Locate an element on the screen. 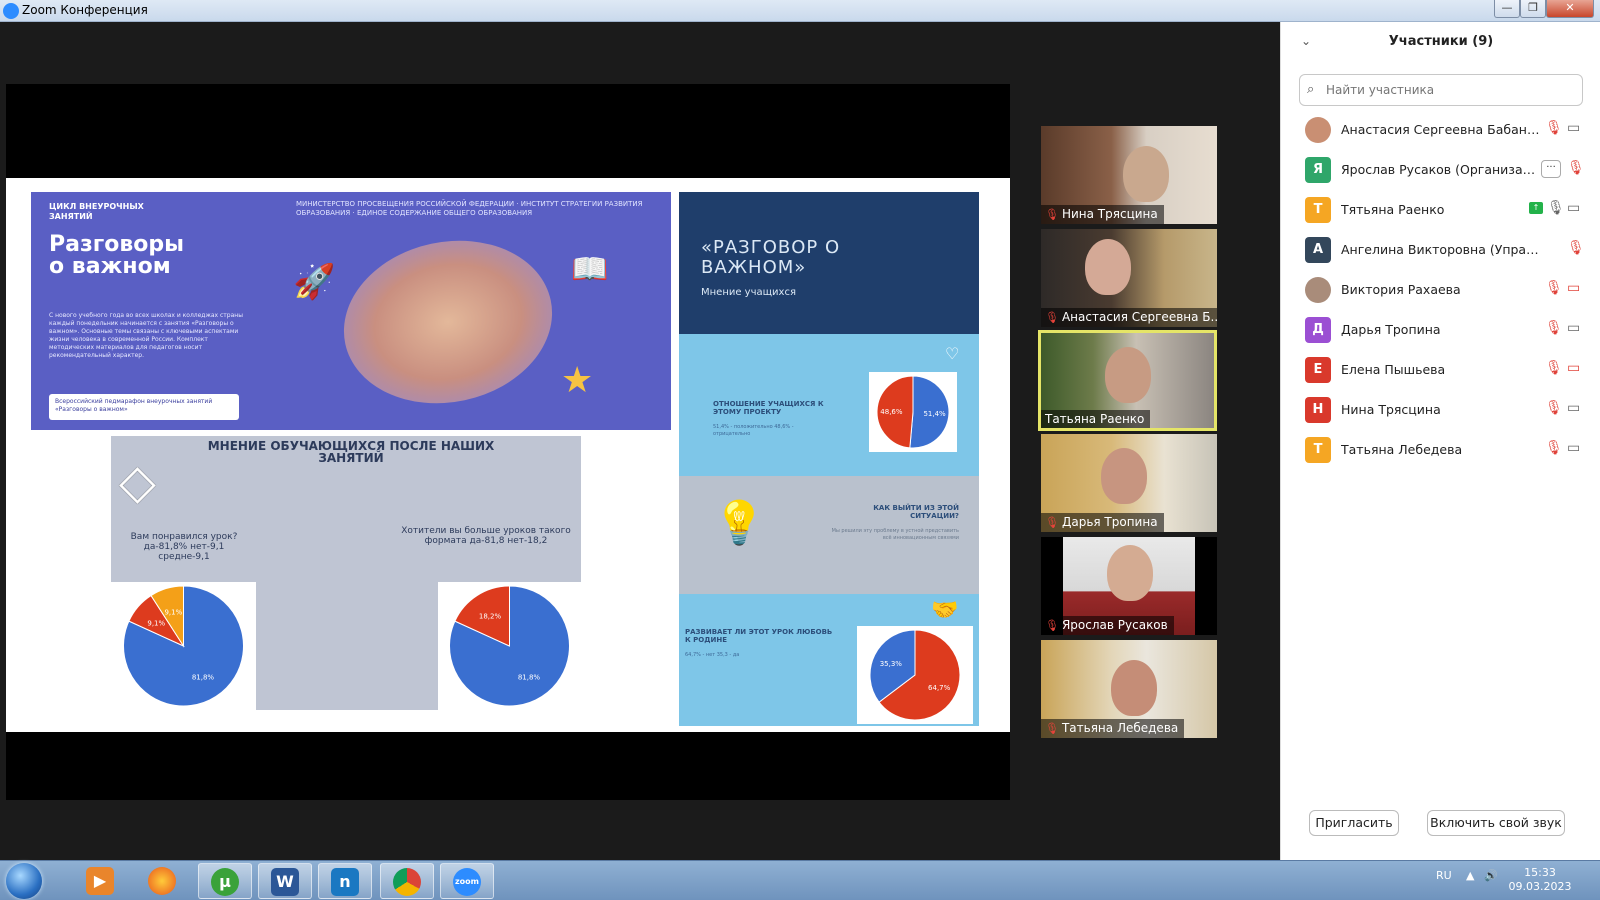 The height and width of the screenshot is (900, 1600). video-tile: 🎙 Ярослав Русаков is located at coordinates (1129, 586).